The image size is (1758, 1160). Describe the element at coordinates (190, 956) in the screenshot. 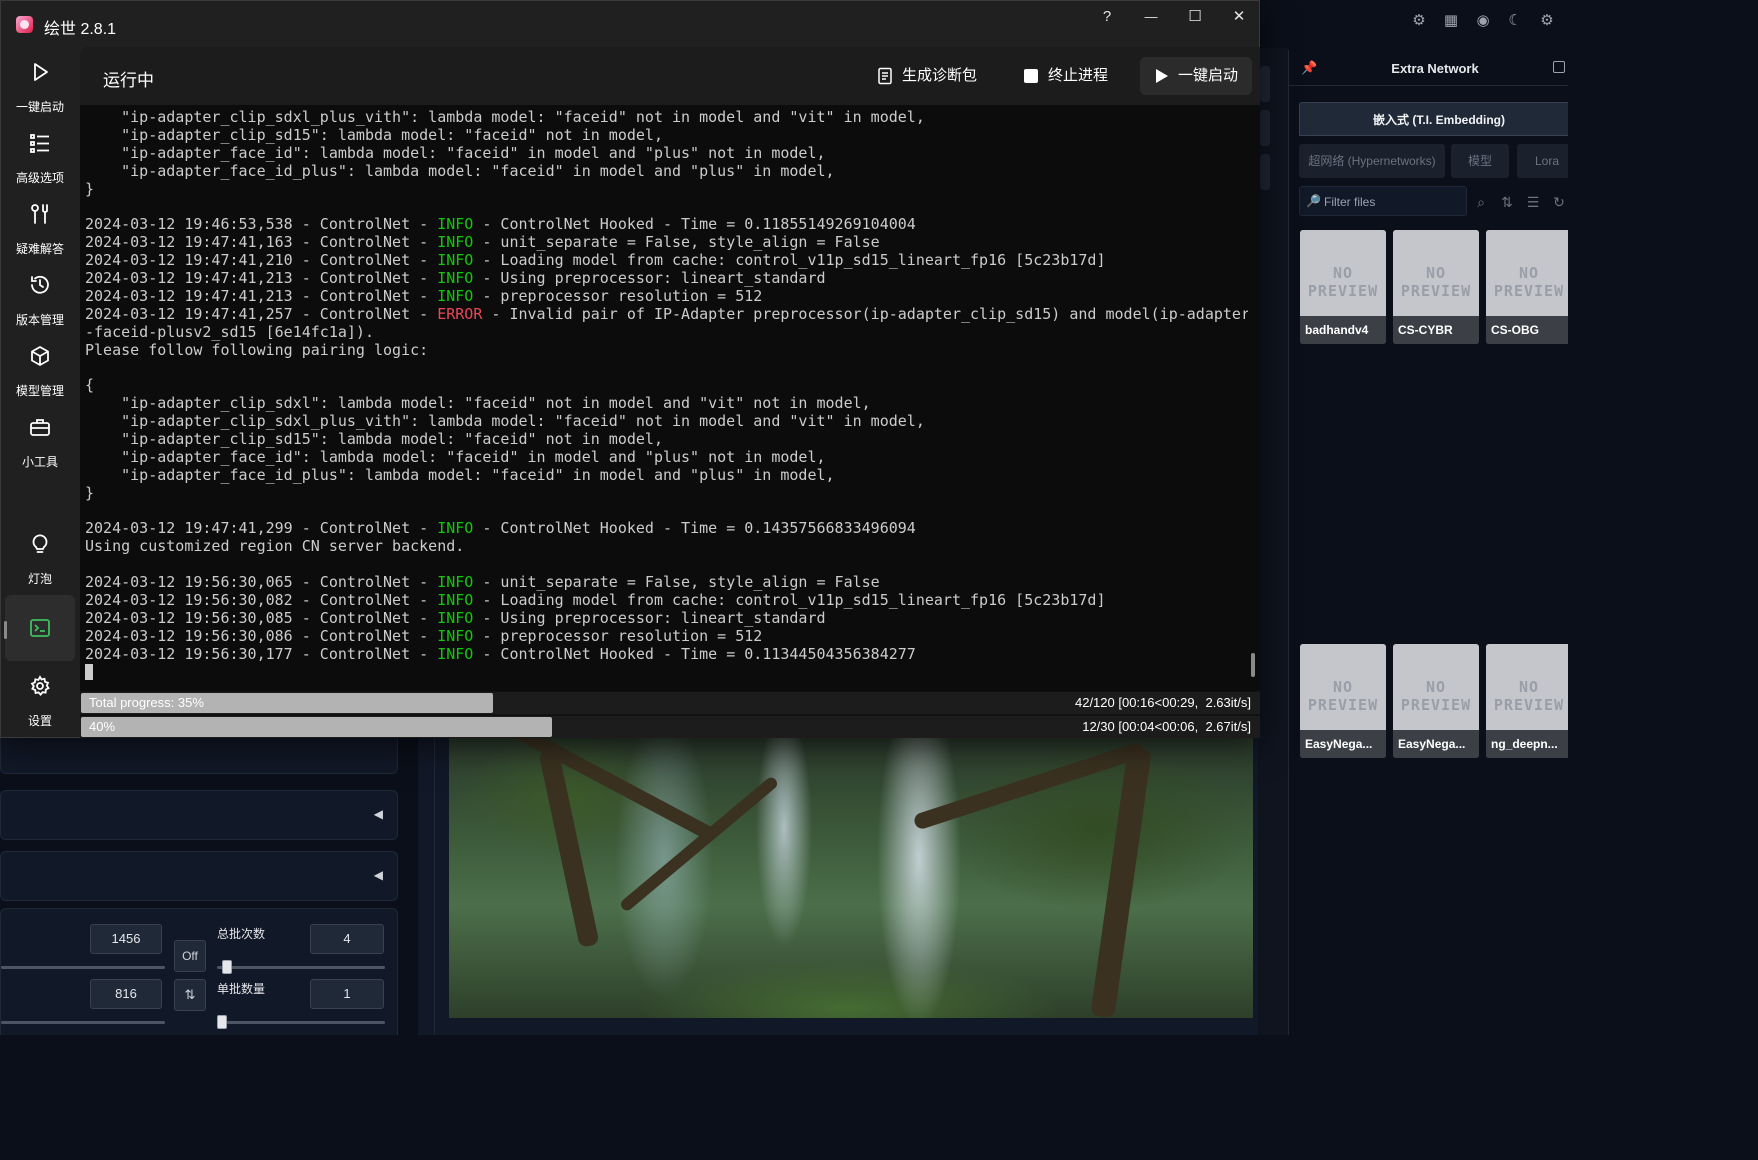

I see `hires-off-toggle: Off` at that location.